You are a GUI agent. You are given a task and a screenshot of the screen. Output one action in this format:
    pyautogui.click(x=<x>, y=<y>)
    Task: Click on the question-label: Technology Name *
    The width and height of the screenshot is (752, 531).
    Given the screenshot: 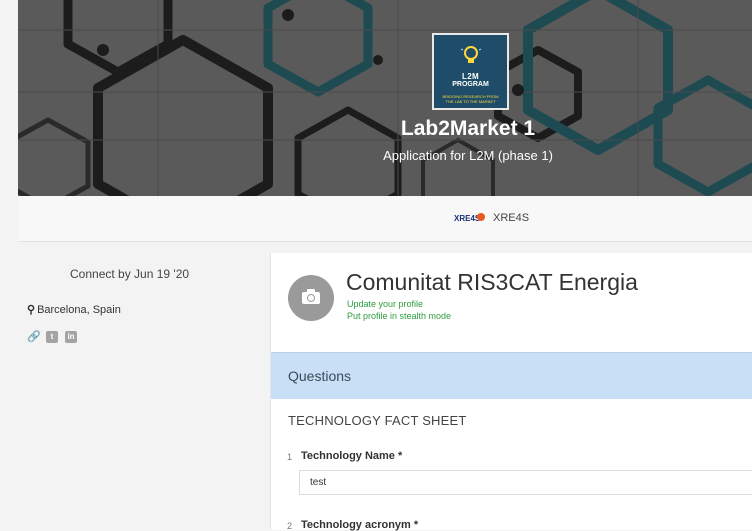 What is the action you would take?
    pyautogui.click(x=352, y=456)
    